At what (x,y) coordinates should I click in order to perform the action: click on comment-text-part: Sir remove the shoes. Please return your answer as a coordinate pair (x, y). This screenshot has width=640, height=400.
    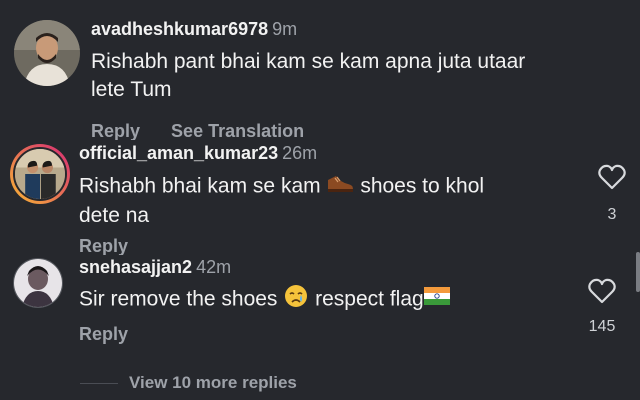
    Looking at the image, I should click on (178, 299).